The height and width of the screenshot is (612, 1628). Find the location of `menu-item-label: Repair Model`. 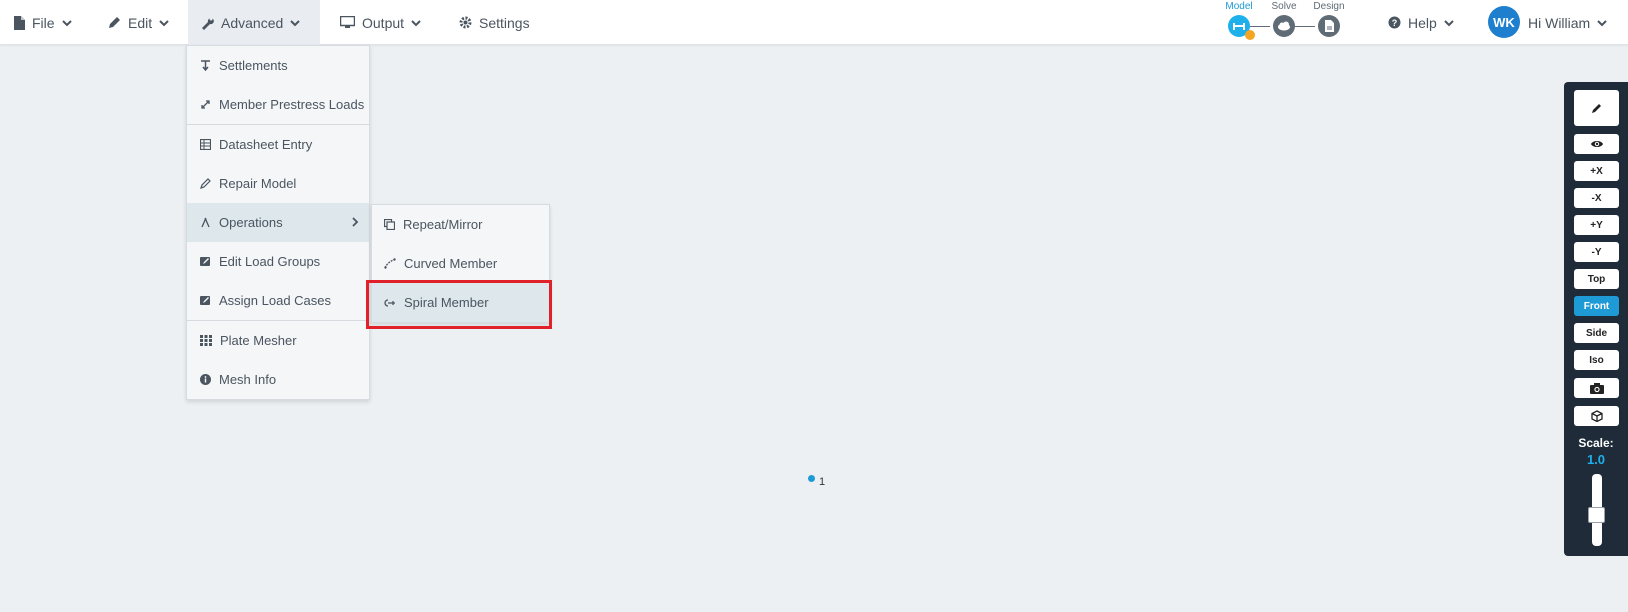

menu-item-label: Repair Model is located at coordinates (258, 183).